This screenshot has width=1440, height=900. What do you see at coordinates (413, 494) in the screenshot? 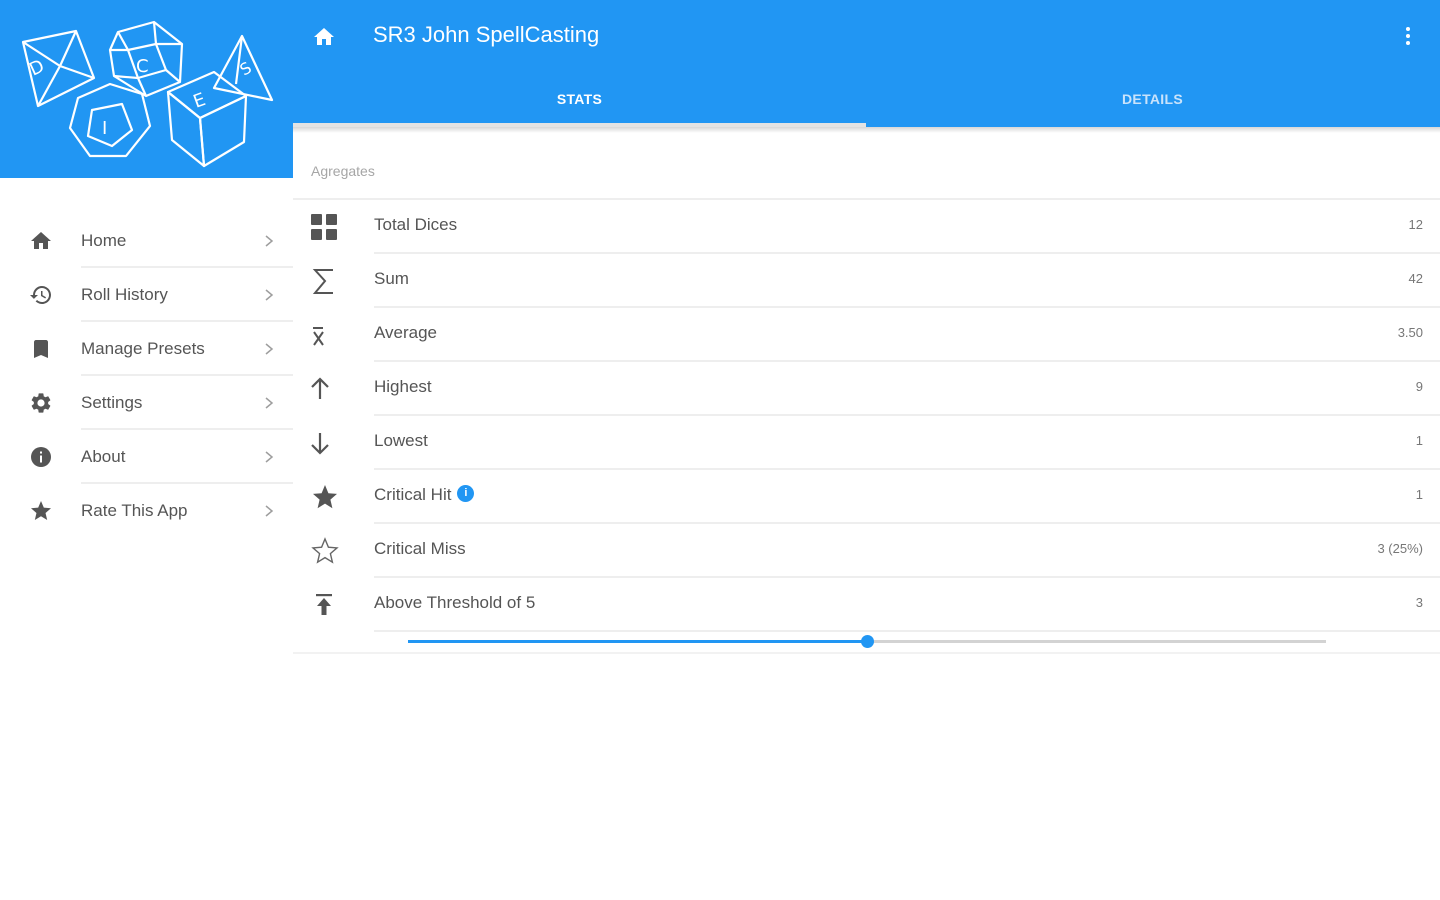
I see `stat-label-text: Critical Hit` at bounding box center [413, 494].